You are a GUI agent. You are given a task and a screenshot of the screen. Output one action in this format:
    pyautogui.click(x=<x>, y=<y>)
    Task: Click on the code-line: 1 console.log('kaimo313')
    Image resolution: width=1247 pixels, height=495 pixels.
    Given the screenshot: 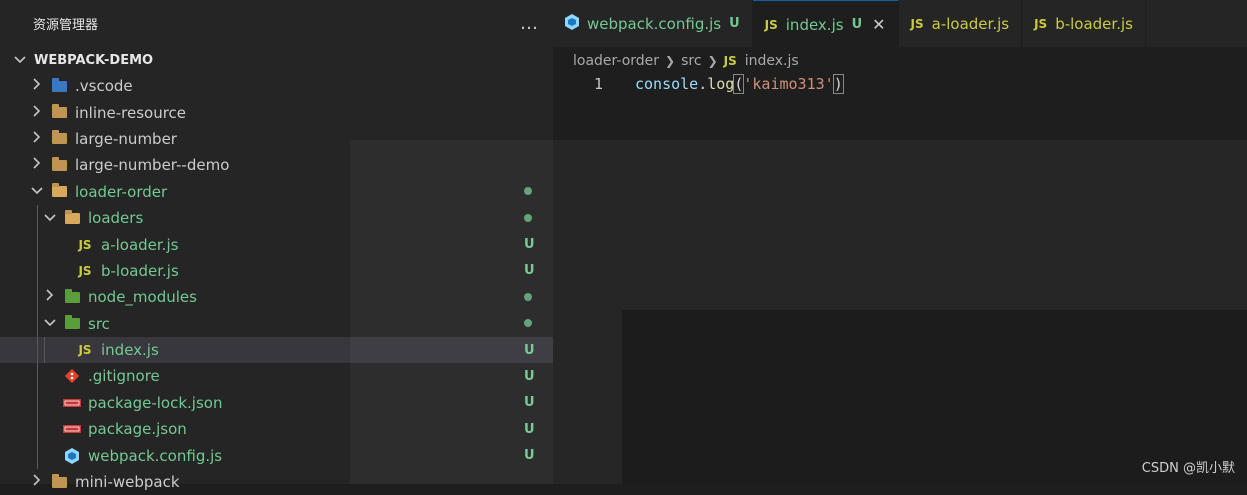 What is the action you would take?
    pyautogui.click(x=900, y=84)
    